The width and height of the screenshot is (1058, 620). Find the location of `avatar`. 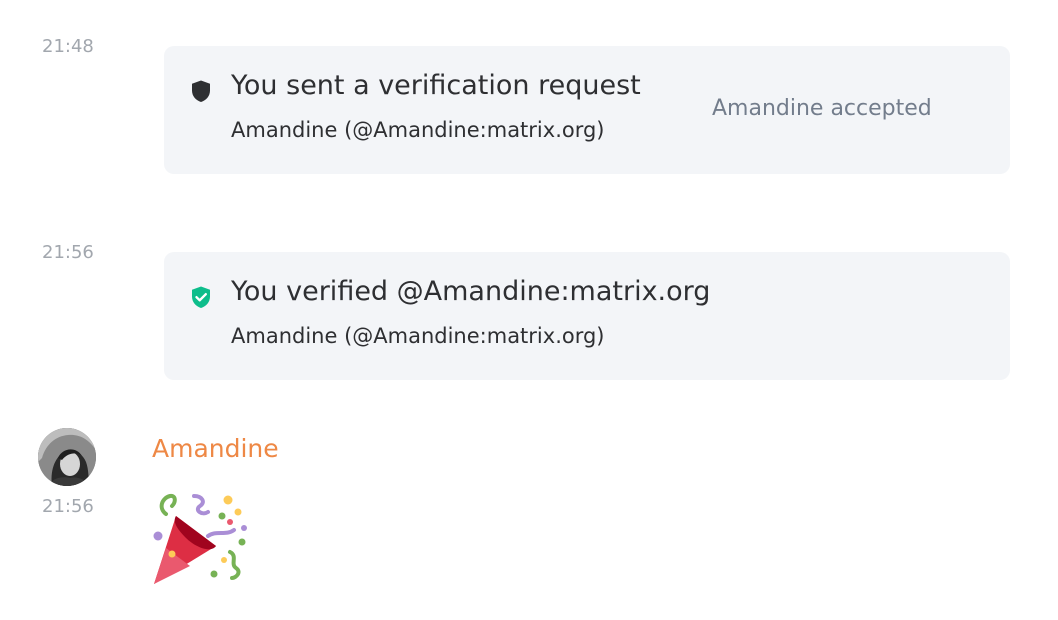

avatar is located at coordinates (67, 457).